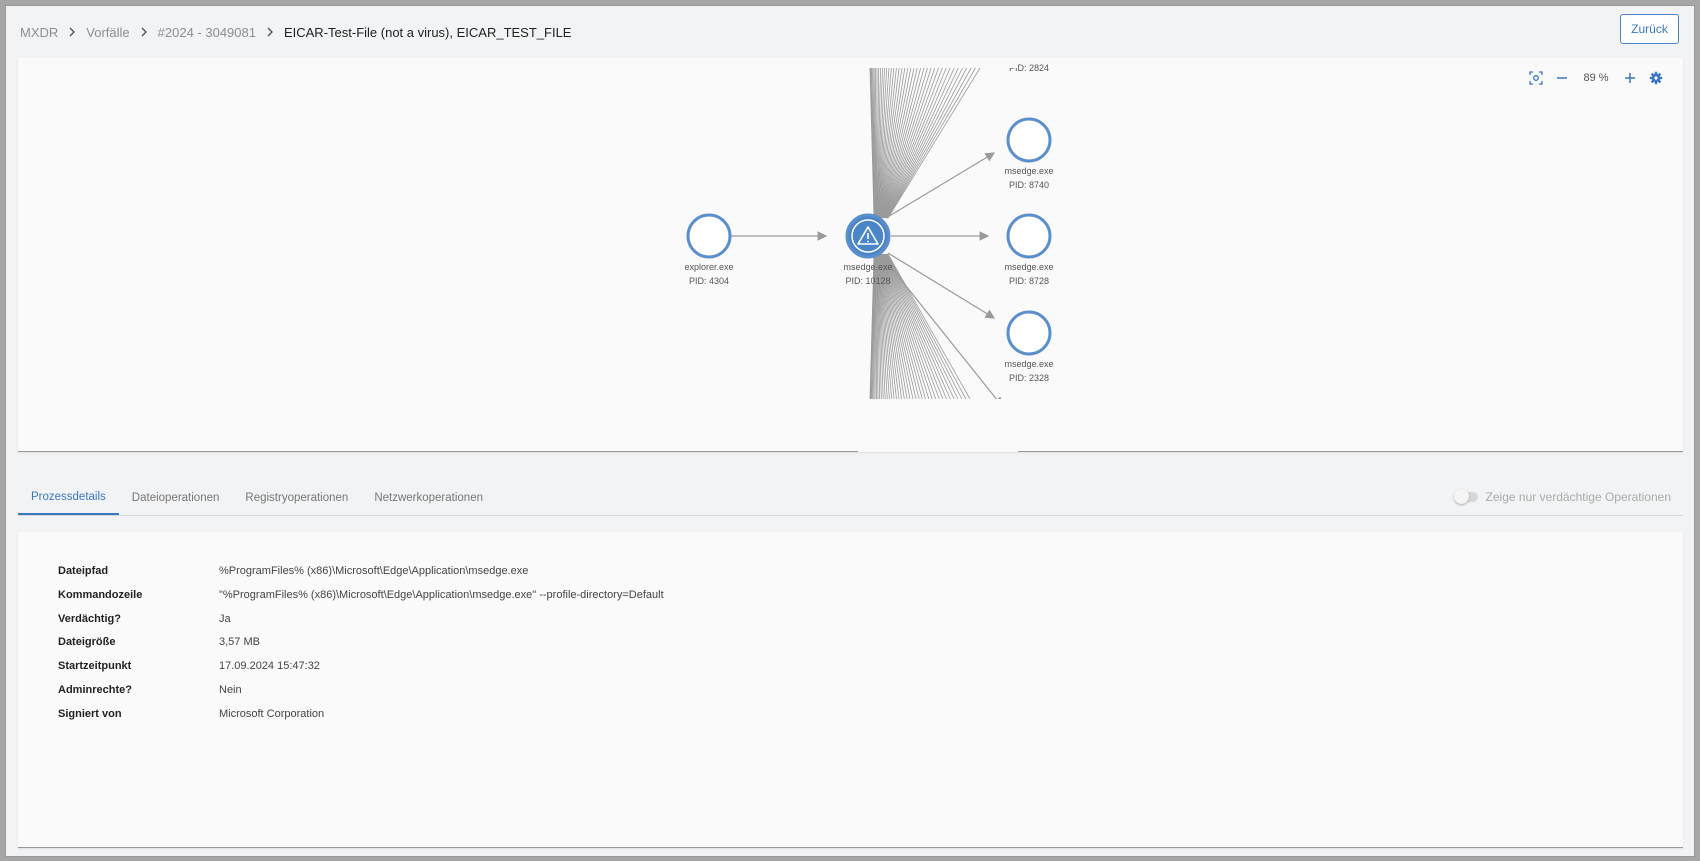 This screenshot has width=1700, height=861. Describe the element at coordinates (83, 571) in the screenshot. I see `detail-key: Dateipfad` at that location.